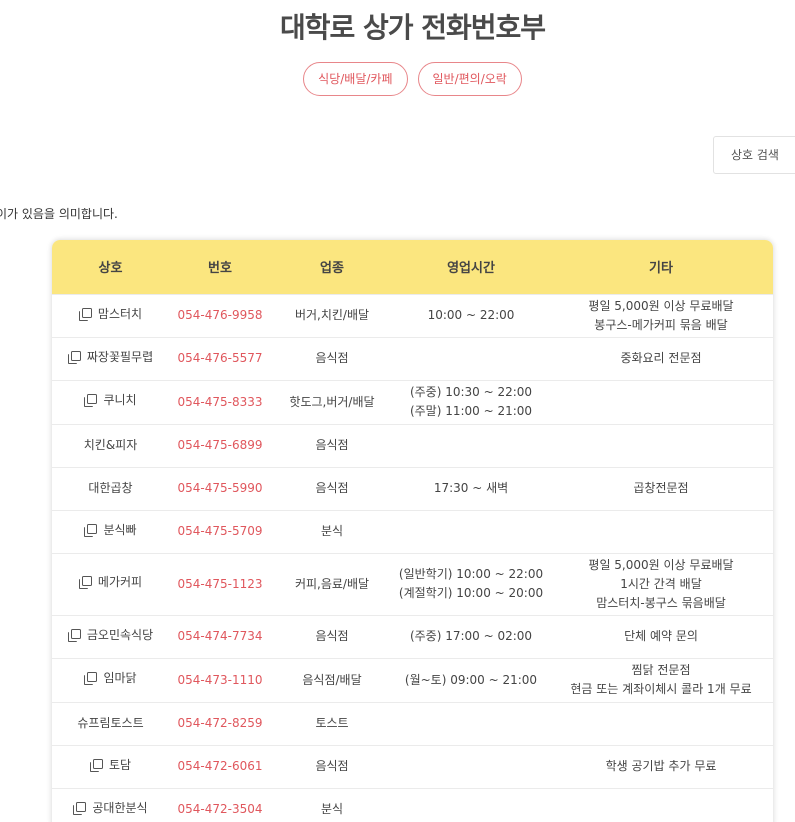 Image resolution: width=795 pixels, height=822 pixels. What do you see at coordinates (469, 79) in the screenshot?
I see `category-button-general: 일반/편의/오락` at bounding box center [469, 79].